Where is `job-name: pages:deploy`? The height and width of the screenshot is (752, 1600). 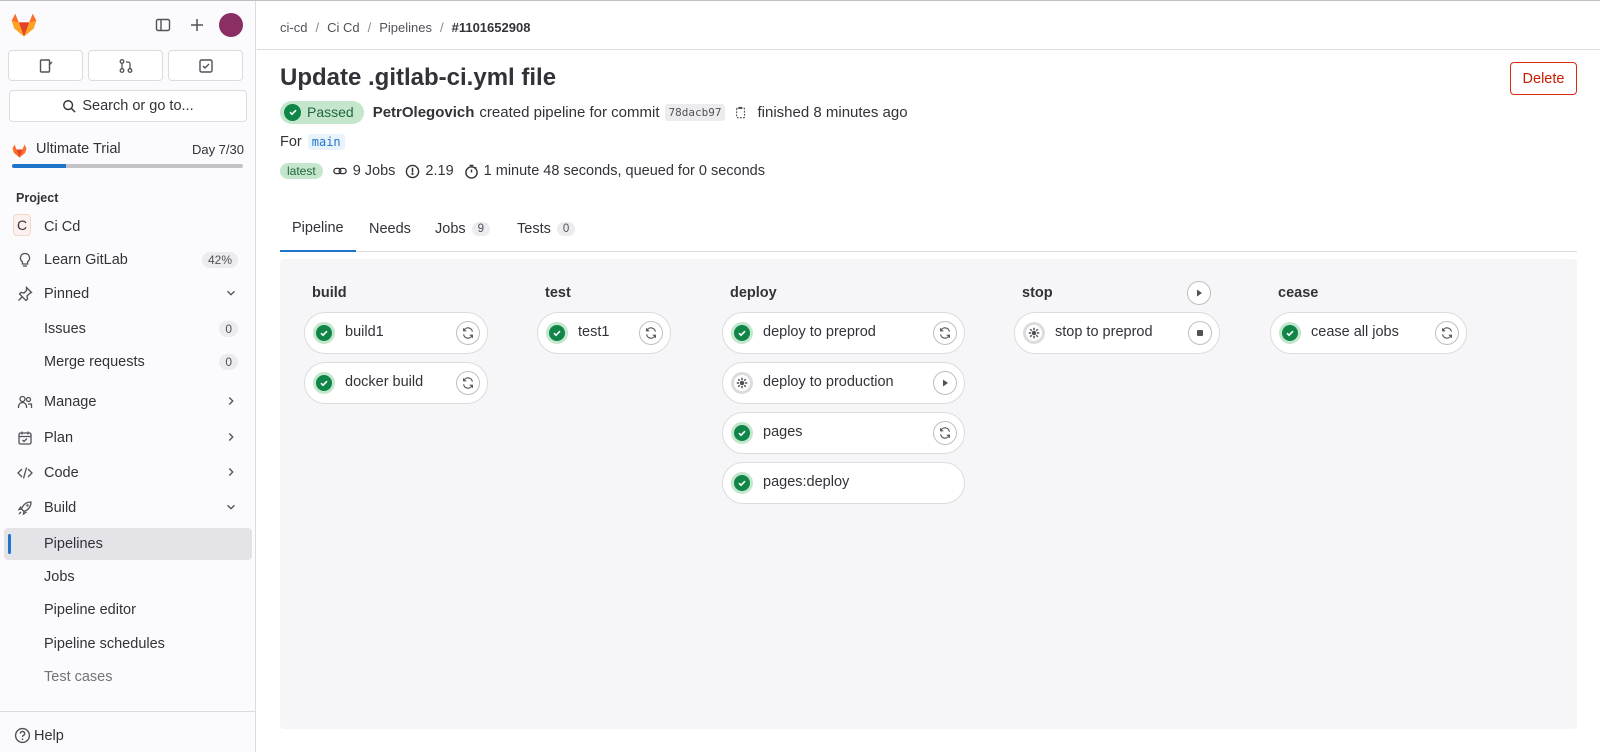
job-name: pages:deploy is located at coordinates (806, 482).